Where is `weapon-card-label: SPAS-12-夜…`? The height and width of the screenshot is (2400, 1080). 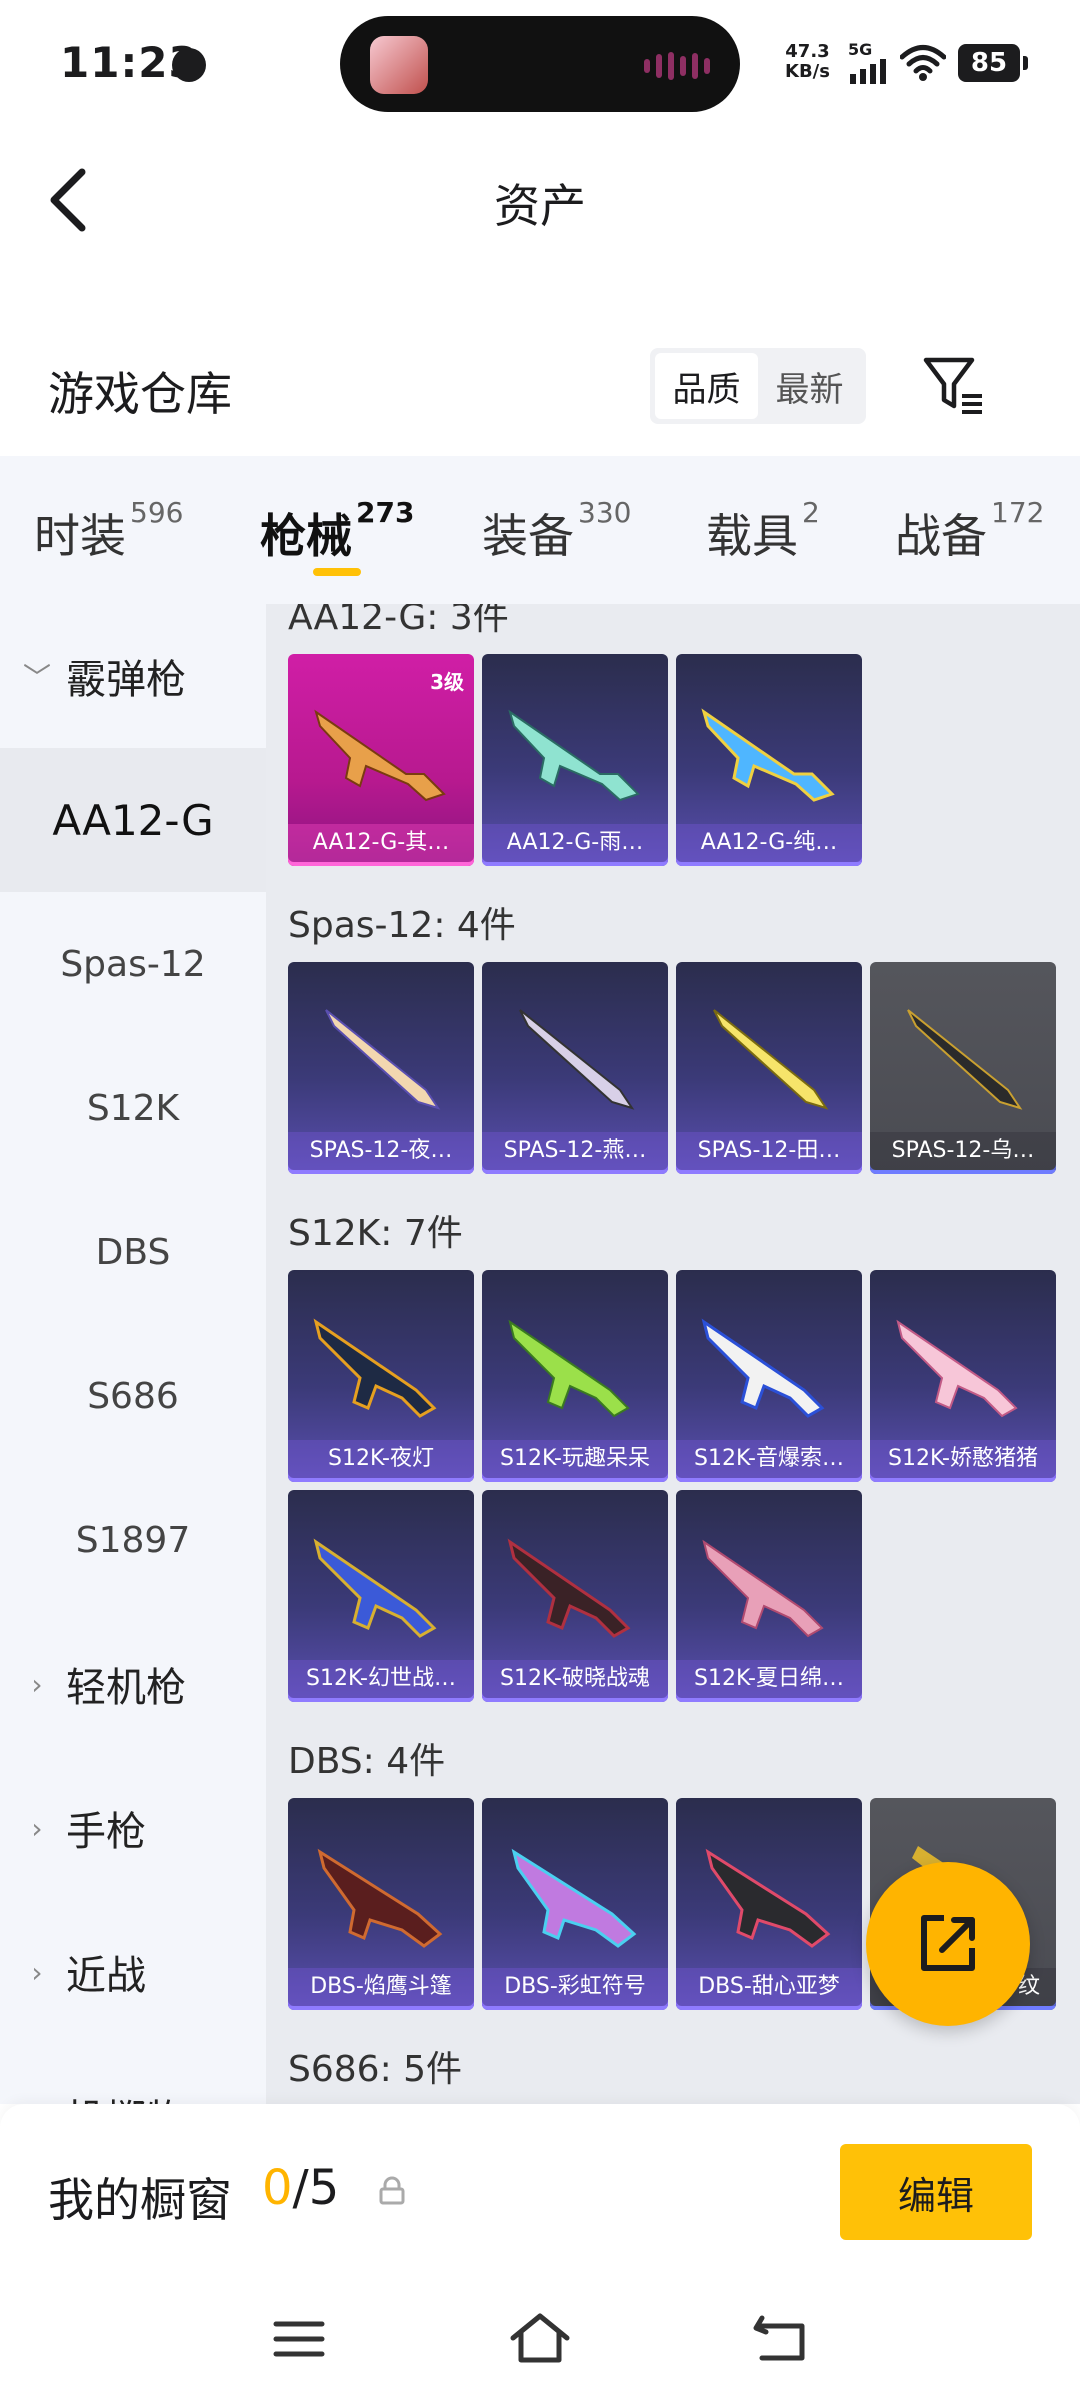
weapon-card-label: SPAS-12-夜… is located at coordinates (381, 1151).